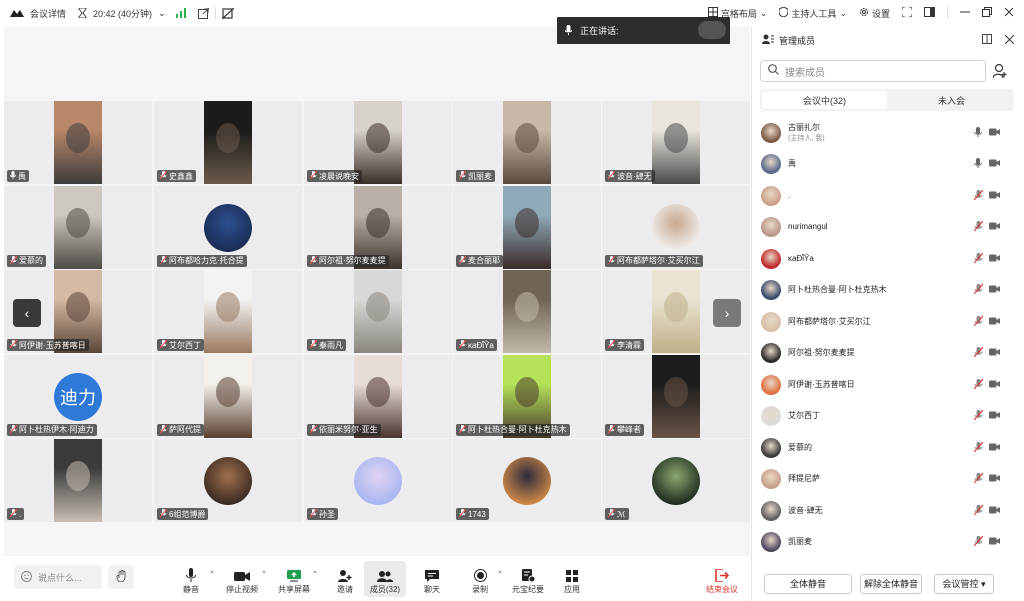  What do you see at coordinates (676, 396) in the screenshot?
I see `participant-tile: 攀峰者` at bounding box center [676, 396].